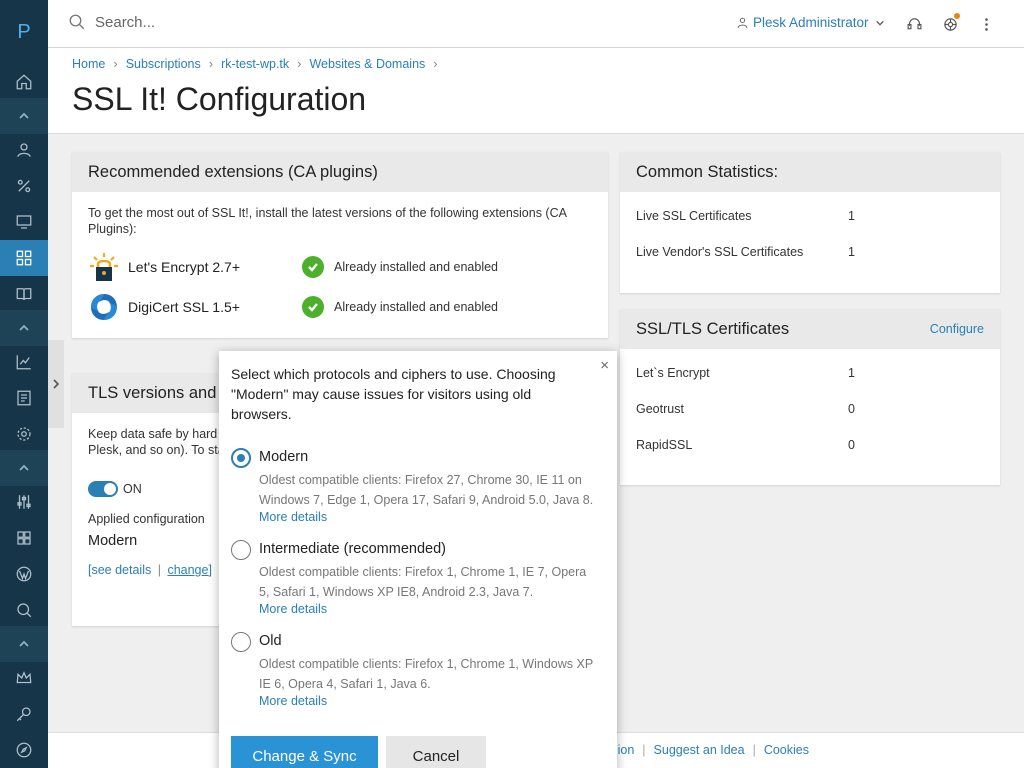 The height and width of the screenshot is (768, 1024). What do you see at coordinates (24, 502) in the screenshot?
I see `sliders-icon` at bounding box center [24, 502].